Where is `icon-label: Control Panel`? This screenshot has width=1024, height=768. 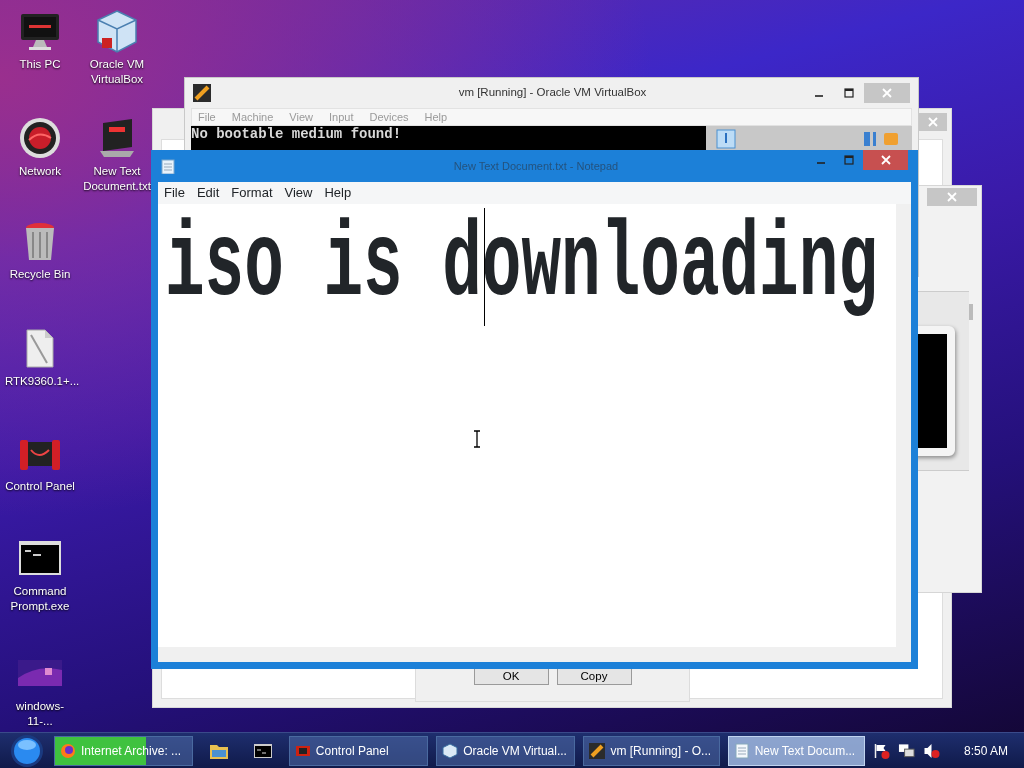 icon-label: Control Panel is located at coordinates (40, 486).